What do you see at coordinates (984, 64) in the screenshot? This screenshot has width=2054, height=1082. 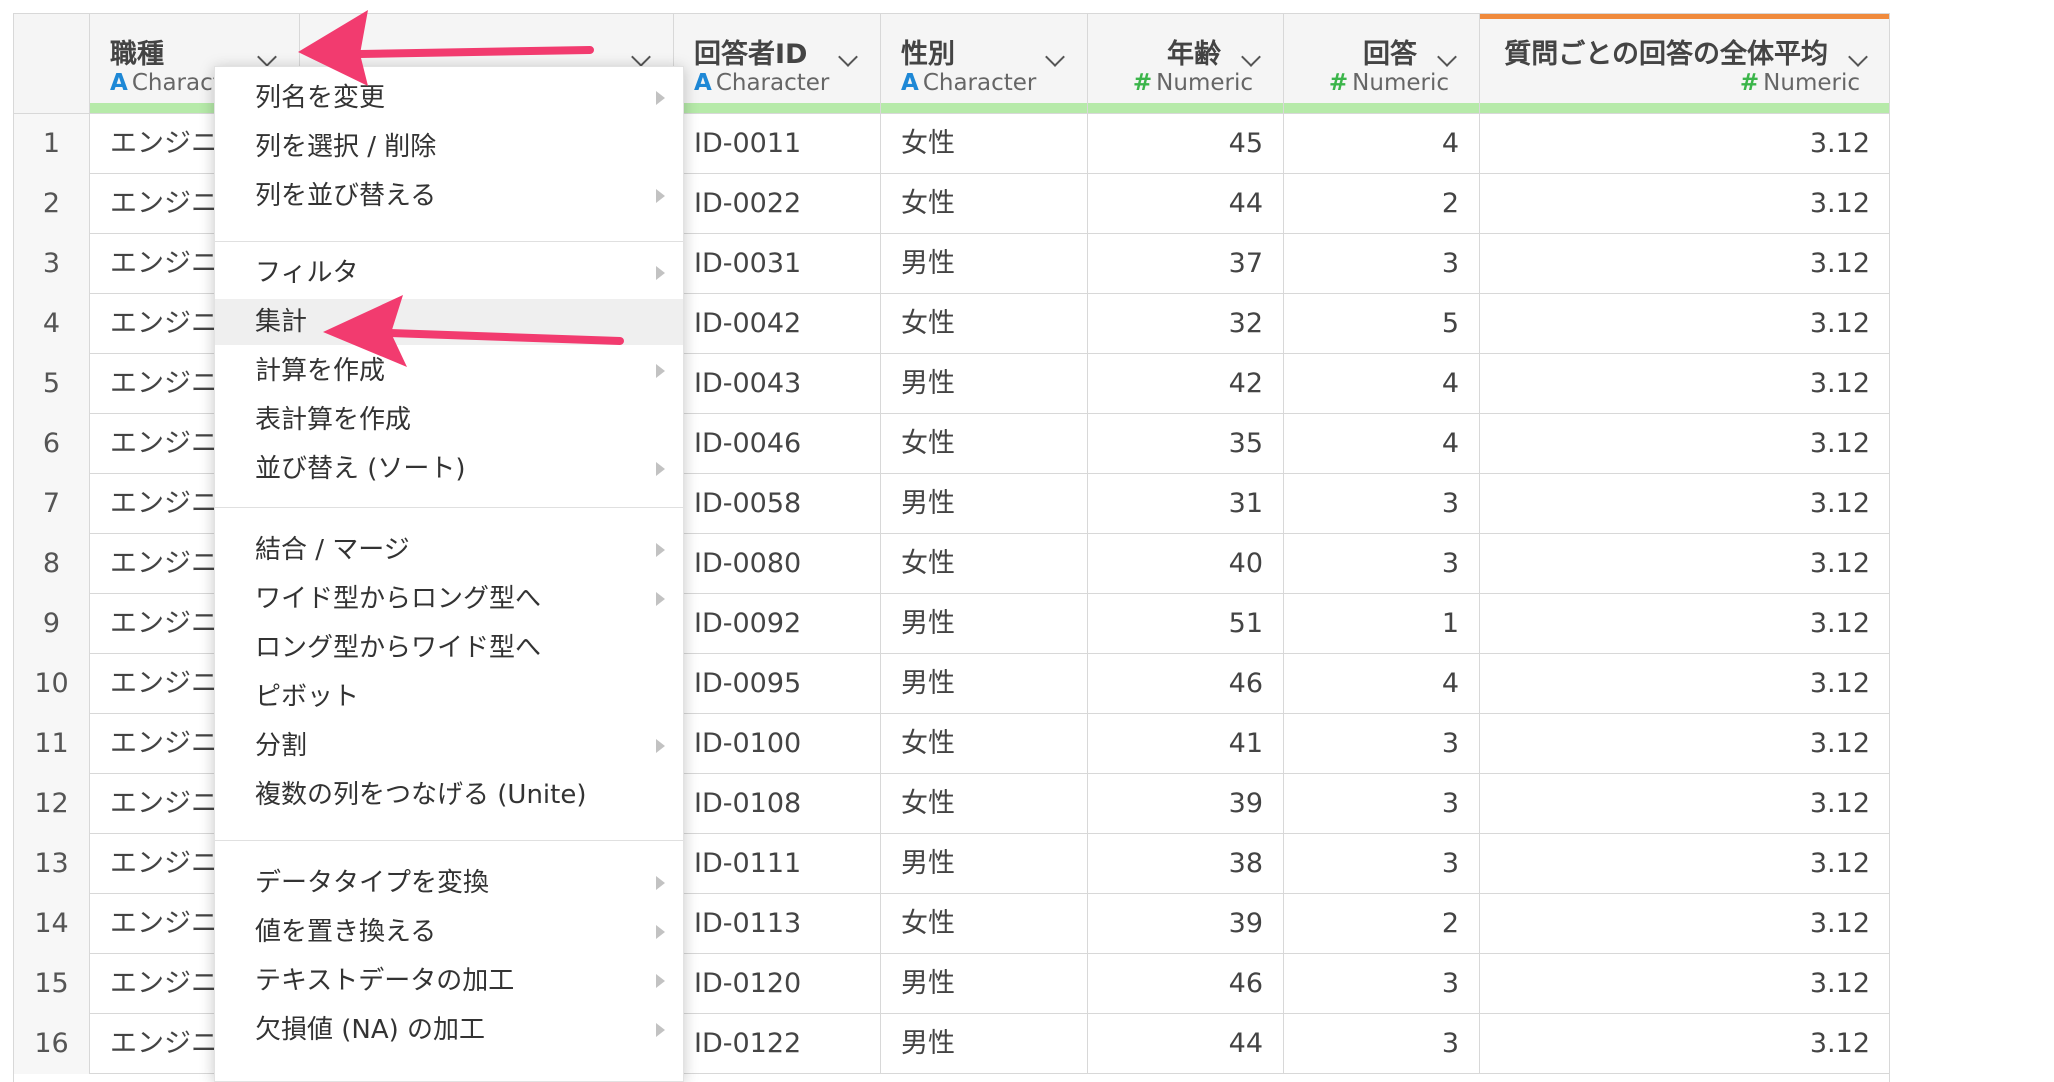 I see `column-header: 性別 A Character` at bounding box center [984, 64].